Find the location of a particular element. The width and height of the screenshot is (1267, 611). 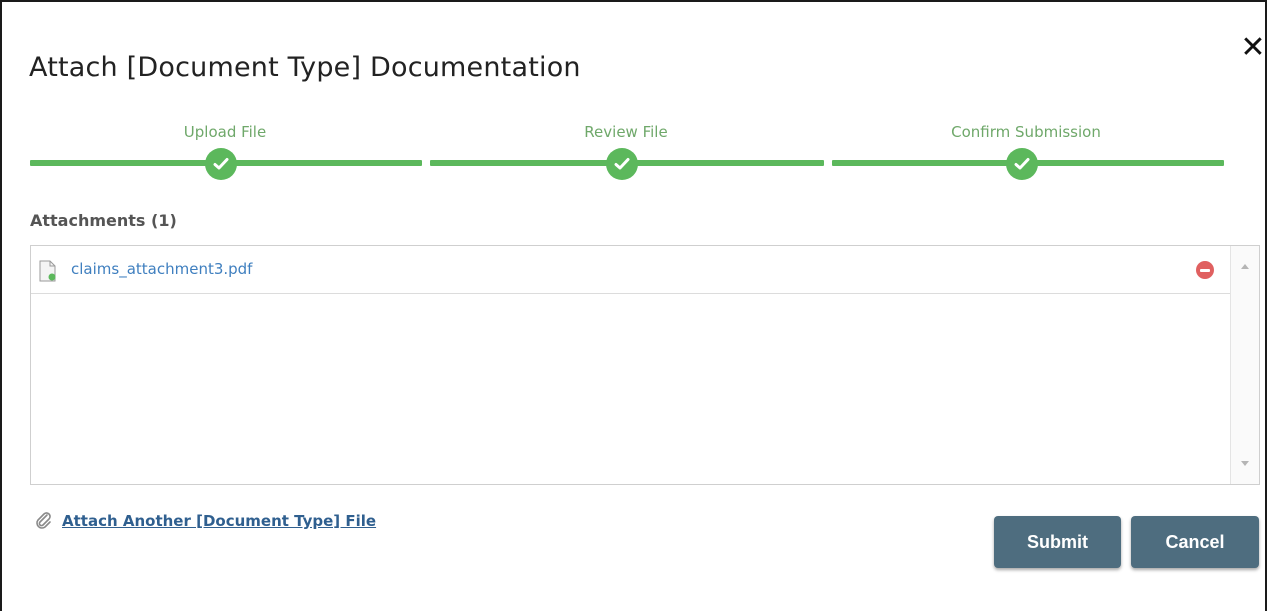

file-link: claims_attachment3.pdf is located at coordinates (161, 269).